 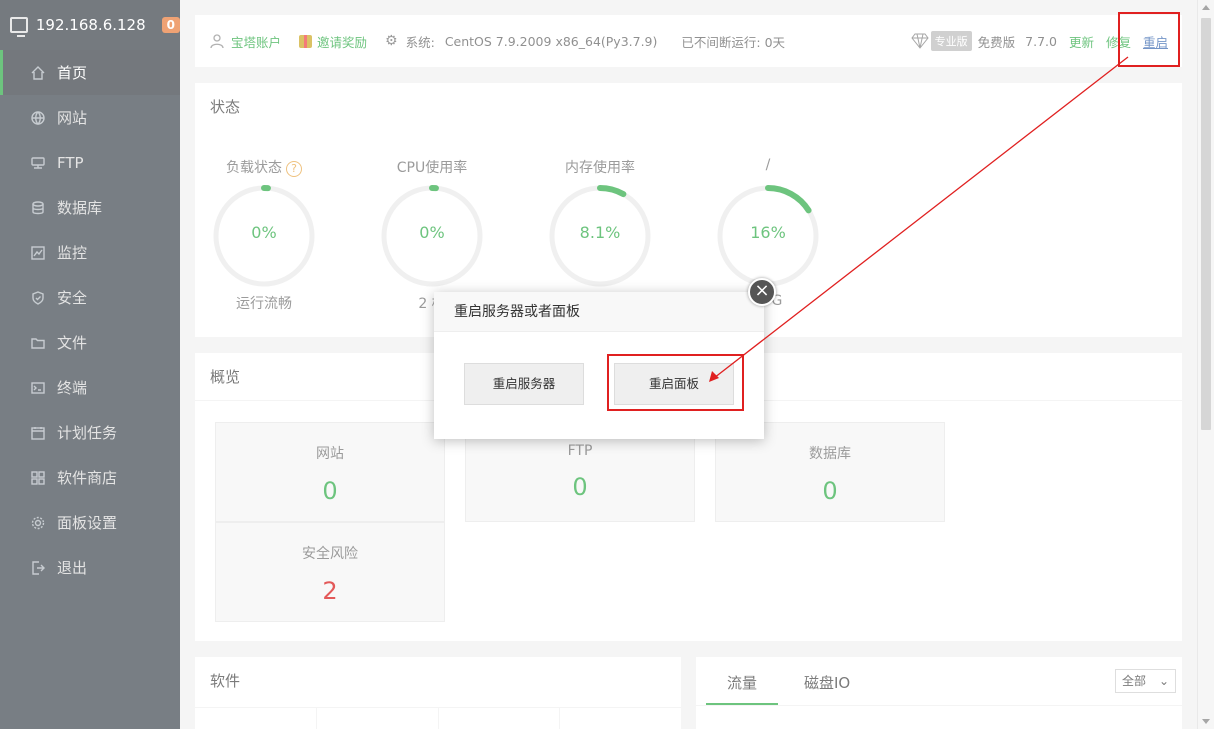 I want to click on dialog-title: 重启服务器或者面板, so click(x=599, y=312).